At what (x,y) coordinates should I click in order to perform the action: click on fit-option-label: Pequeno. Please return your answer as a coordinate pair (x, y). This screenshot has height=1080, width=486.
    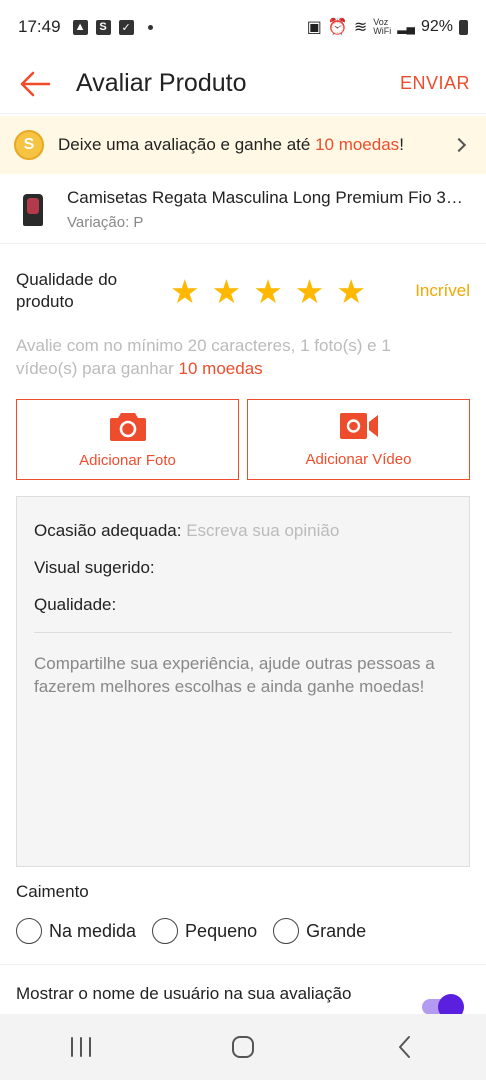
    Looking at the image, I should click on (221, 930).